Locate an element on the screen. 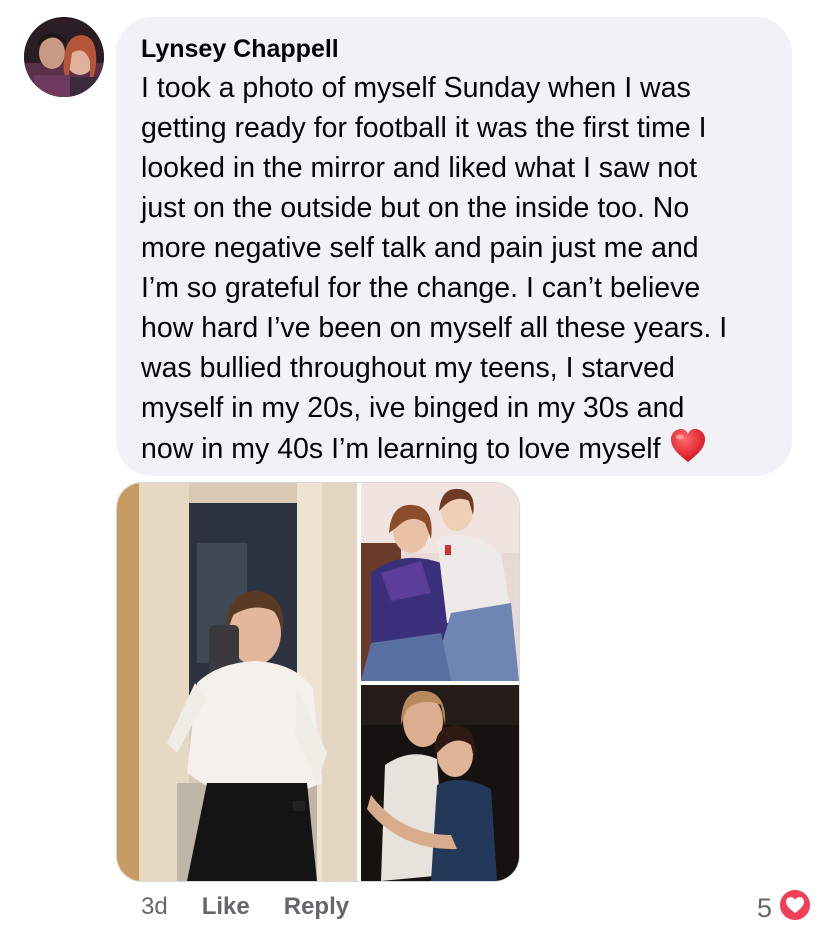  like-button: Like is located at coordinates (226, 907).